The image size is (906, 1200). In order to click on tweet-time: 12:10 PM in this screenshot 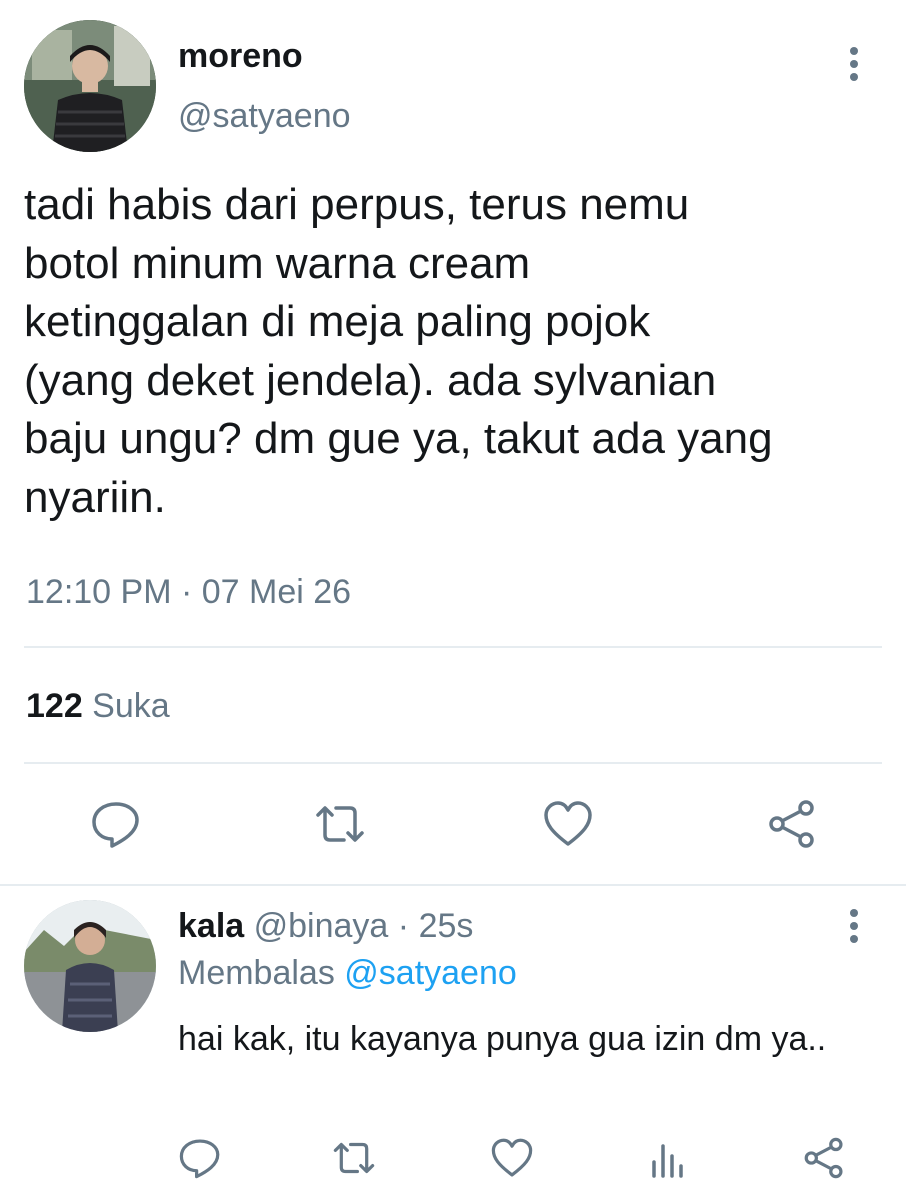, I will do `click(99, 592)`.